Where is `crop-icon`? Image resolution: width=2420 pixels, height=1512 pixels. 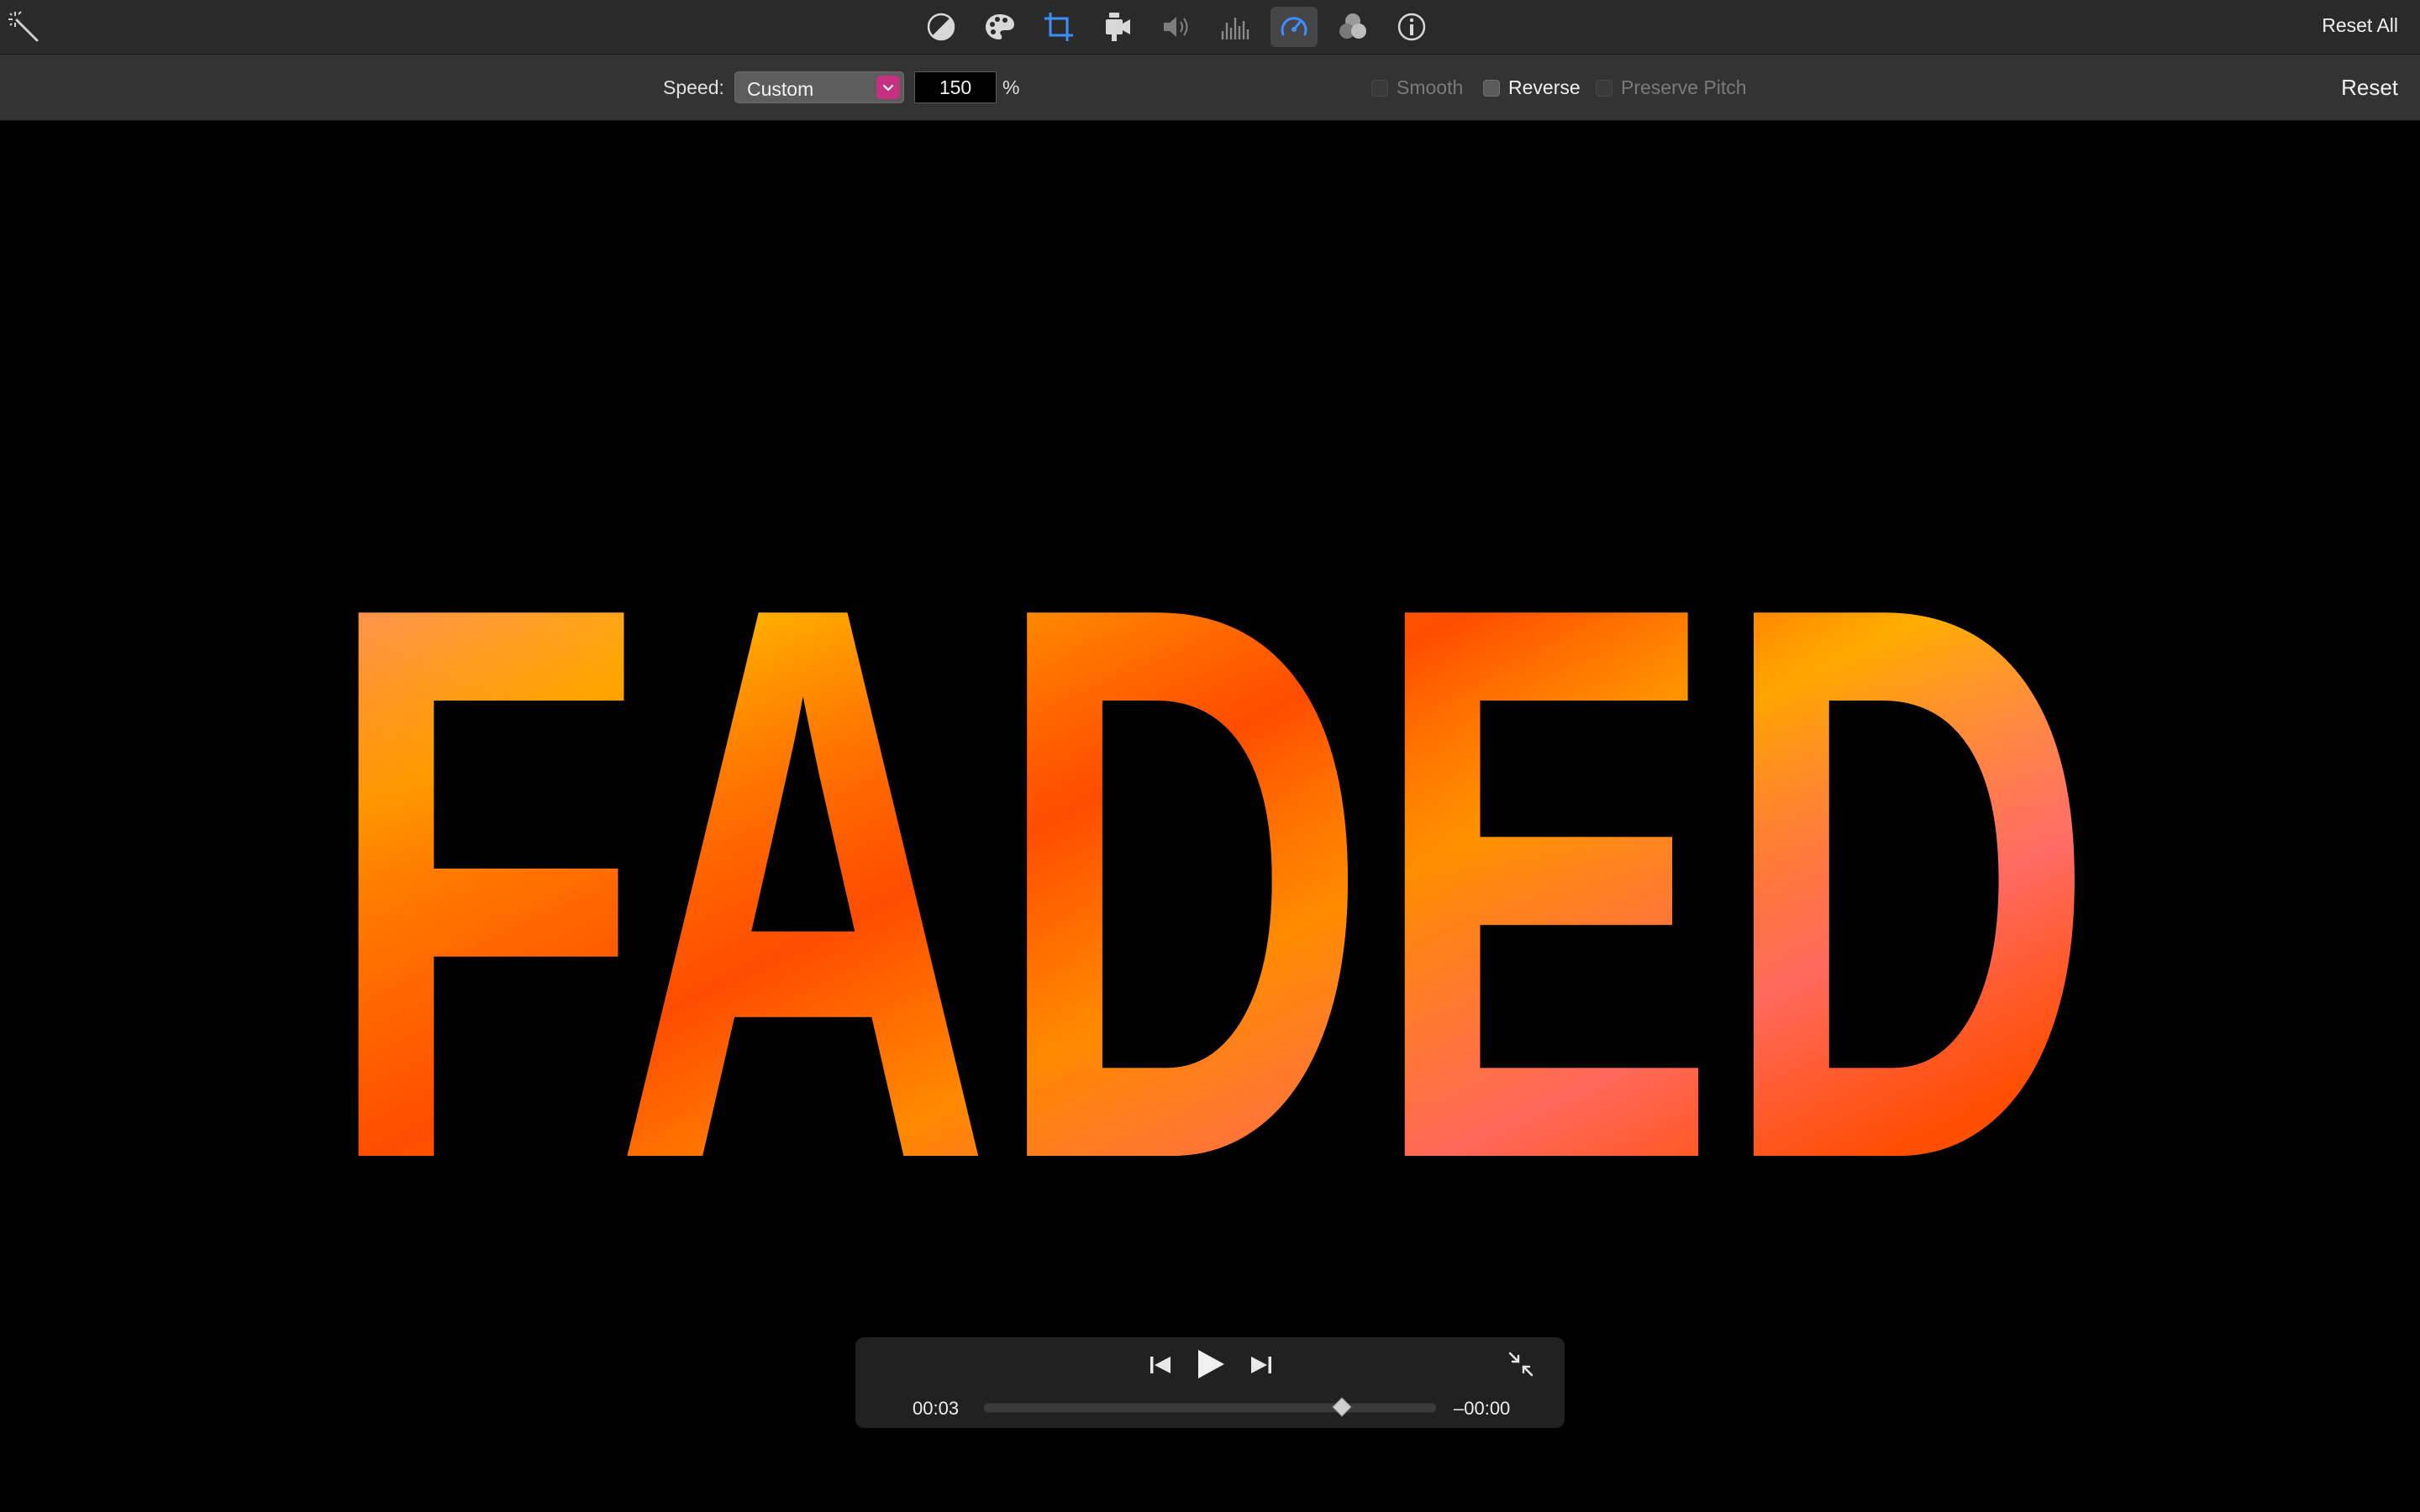 crop-icon is located at coordinates (1058, 27).